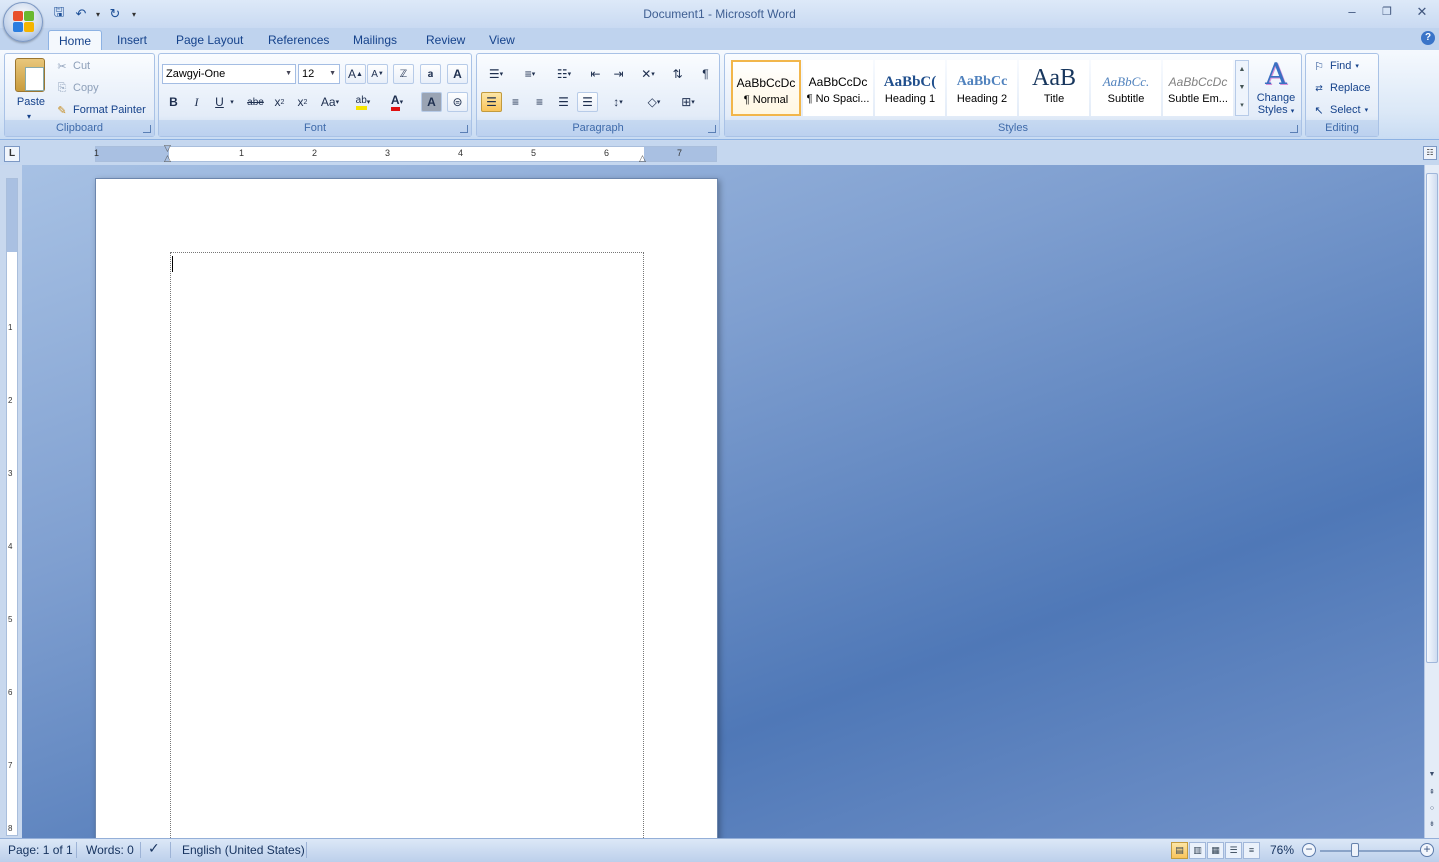  Describe the element at coordinates (705, 74) in the screenshot. I see `show-formatting-marks-icon: ¶` at that location.